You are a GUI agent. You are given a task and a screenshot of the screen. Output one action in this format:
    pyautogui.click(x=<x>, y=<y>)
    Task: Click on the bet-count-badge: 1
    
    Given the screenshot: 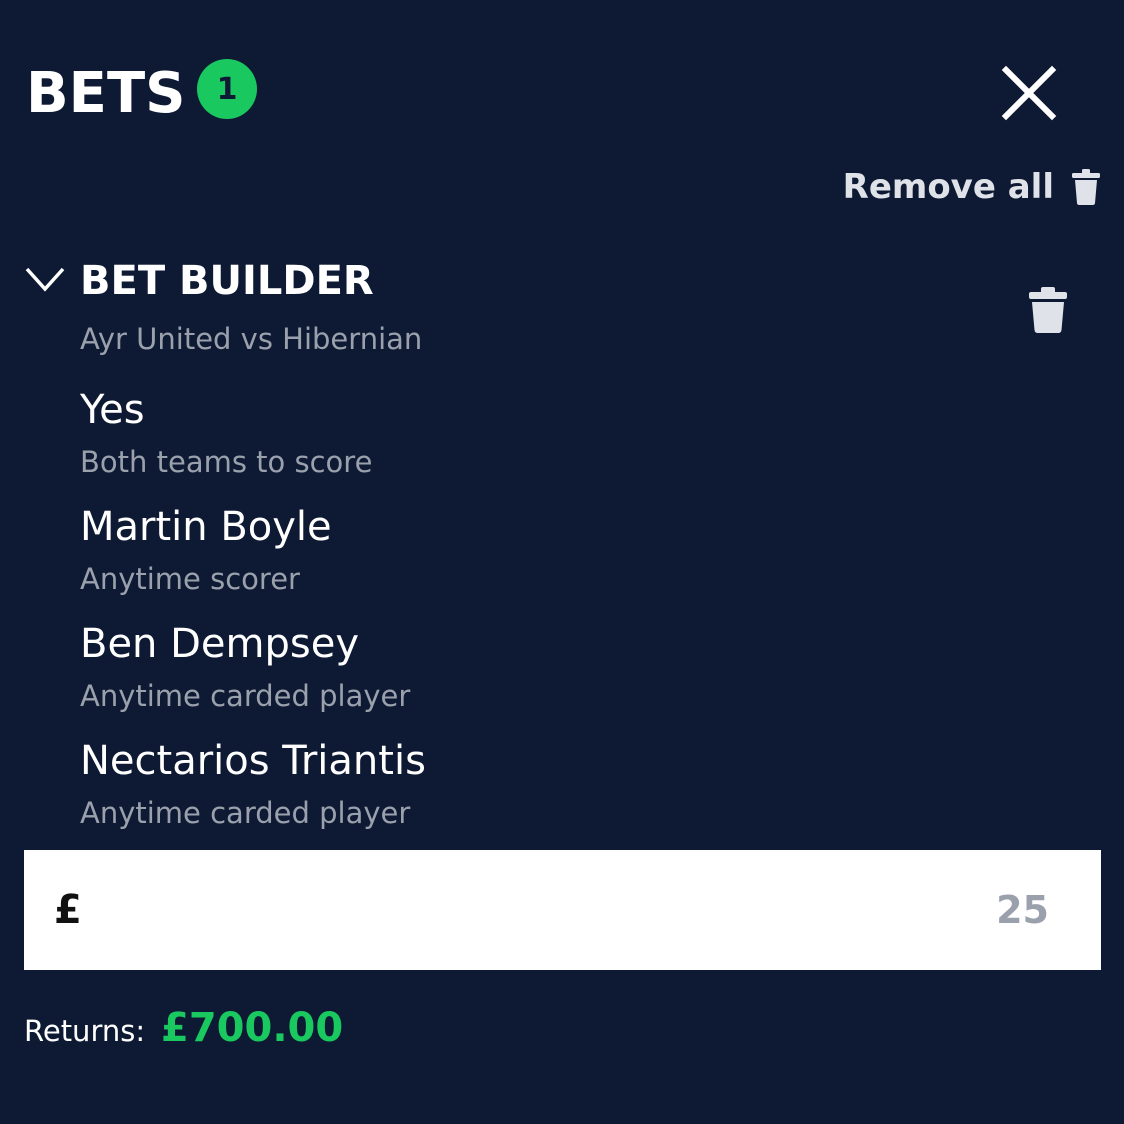 What is the action you would take?
    pyautogui.click(x=227, y=89)
    